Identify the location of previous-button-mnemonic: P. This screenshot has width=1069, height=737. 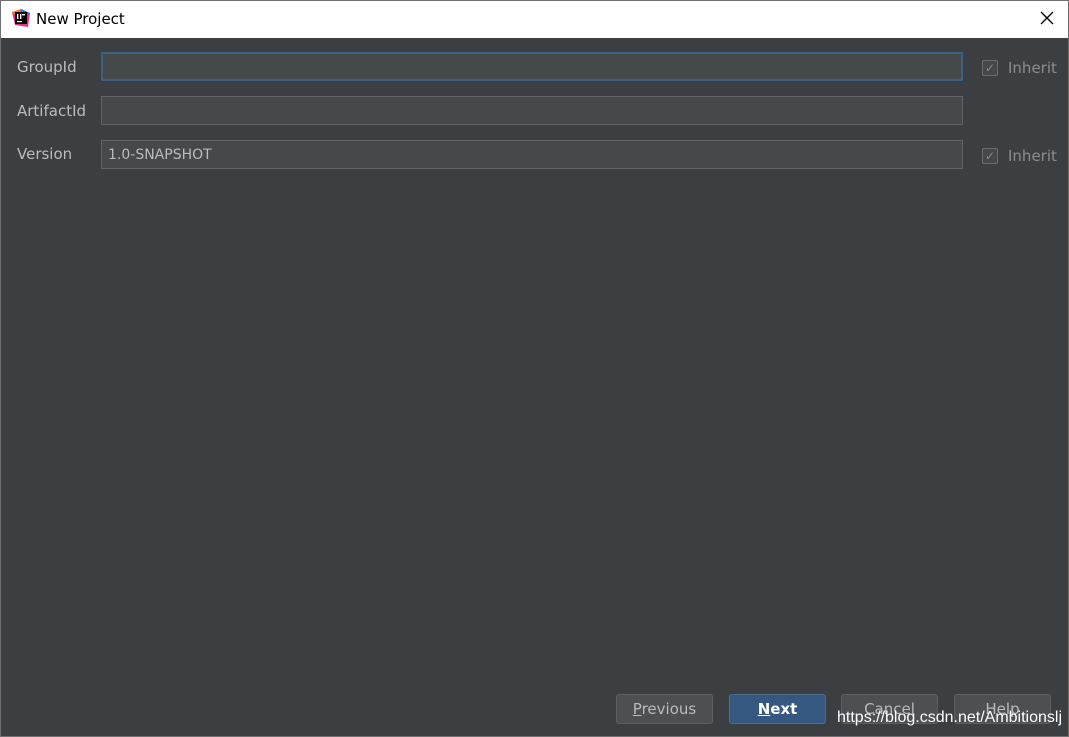
(637, 709).